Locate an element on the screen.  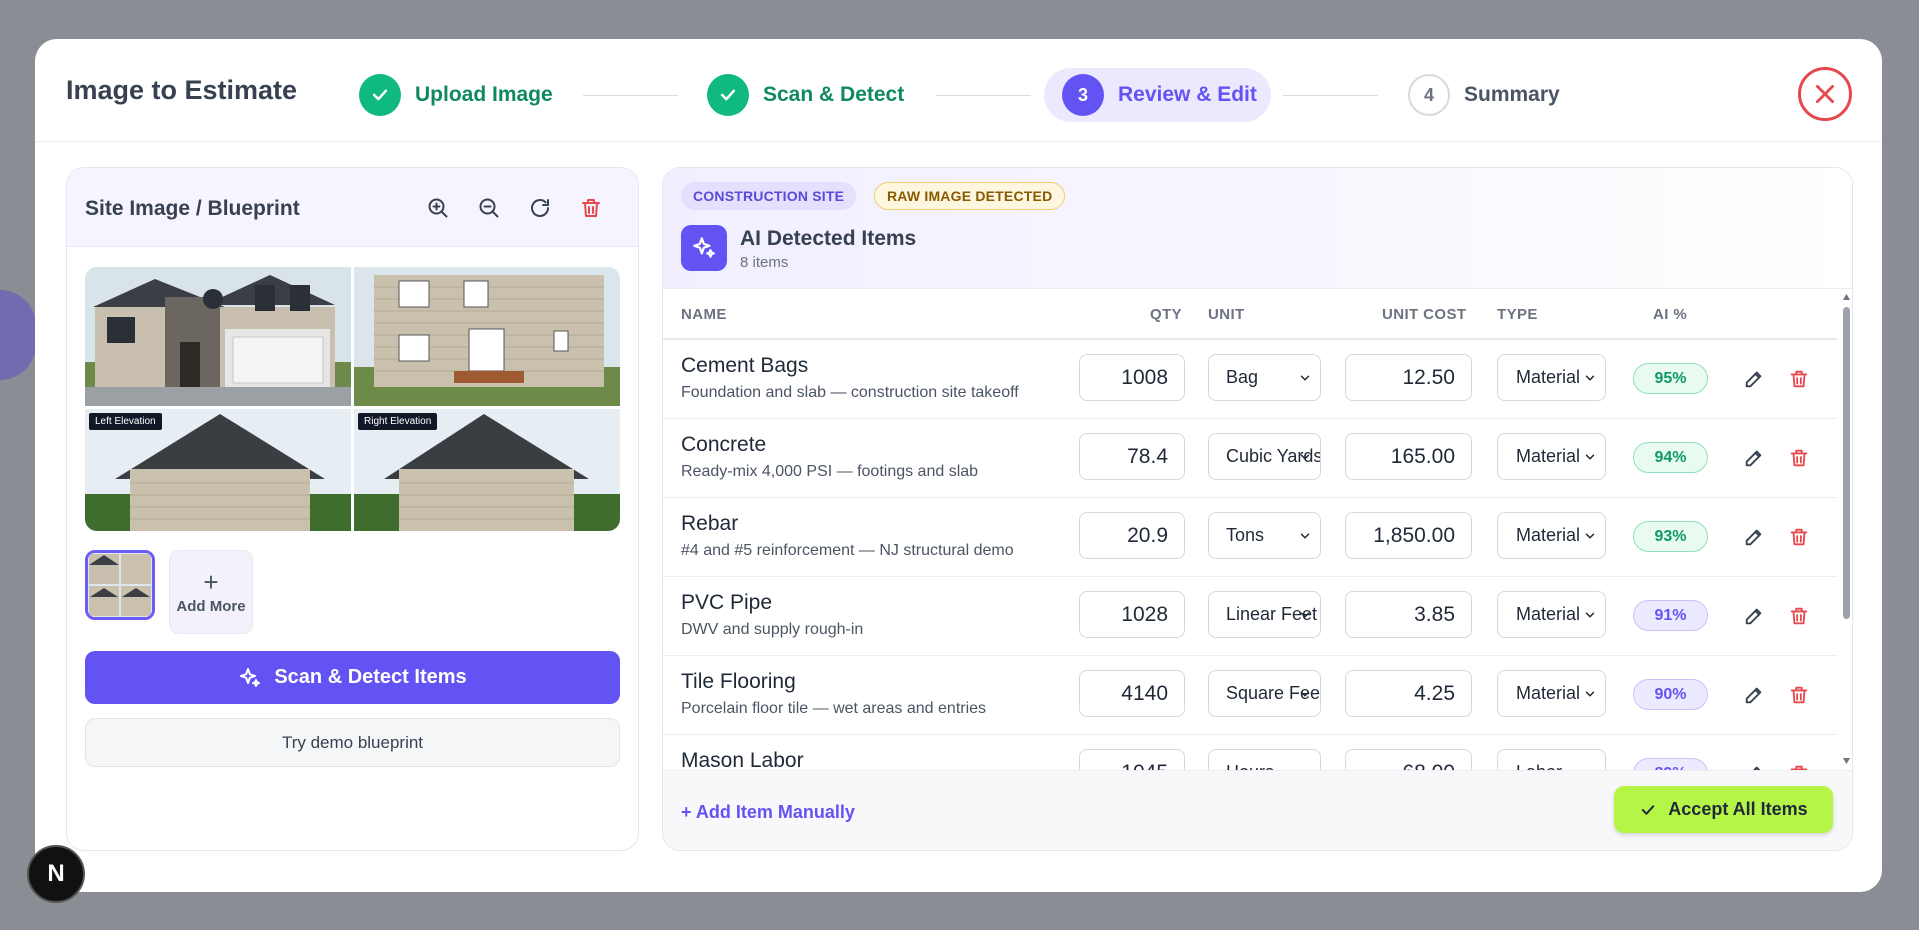
item-name: Concrete is located at coordinates (724, 444).